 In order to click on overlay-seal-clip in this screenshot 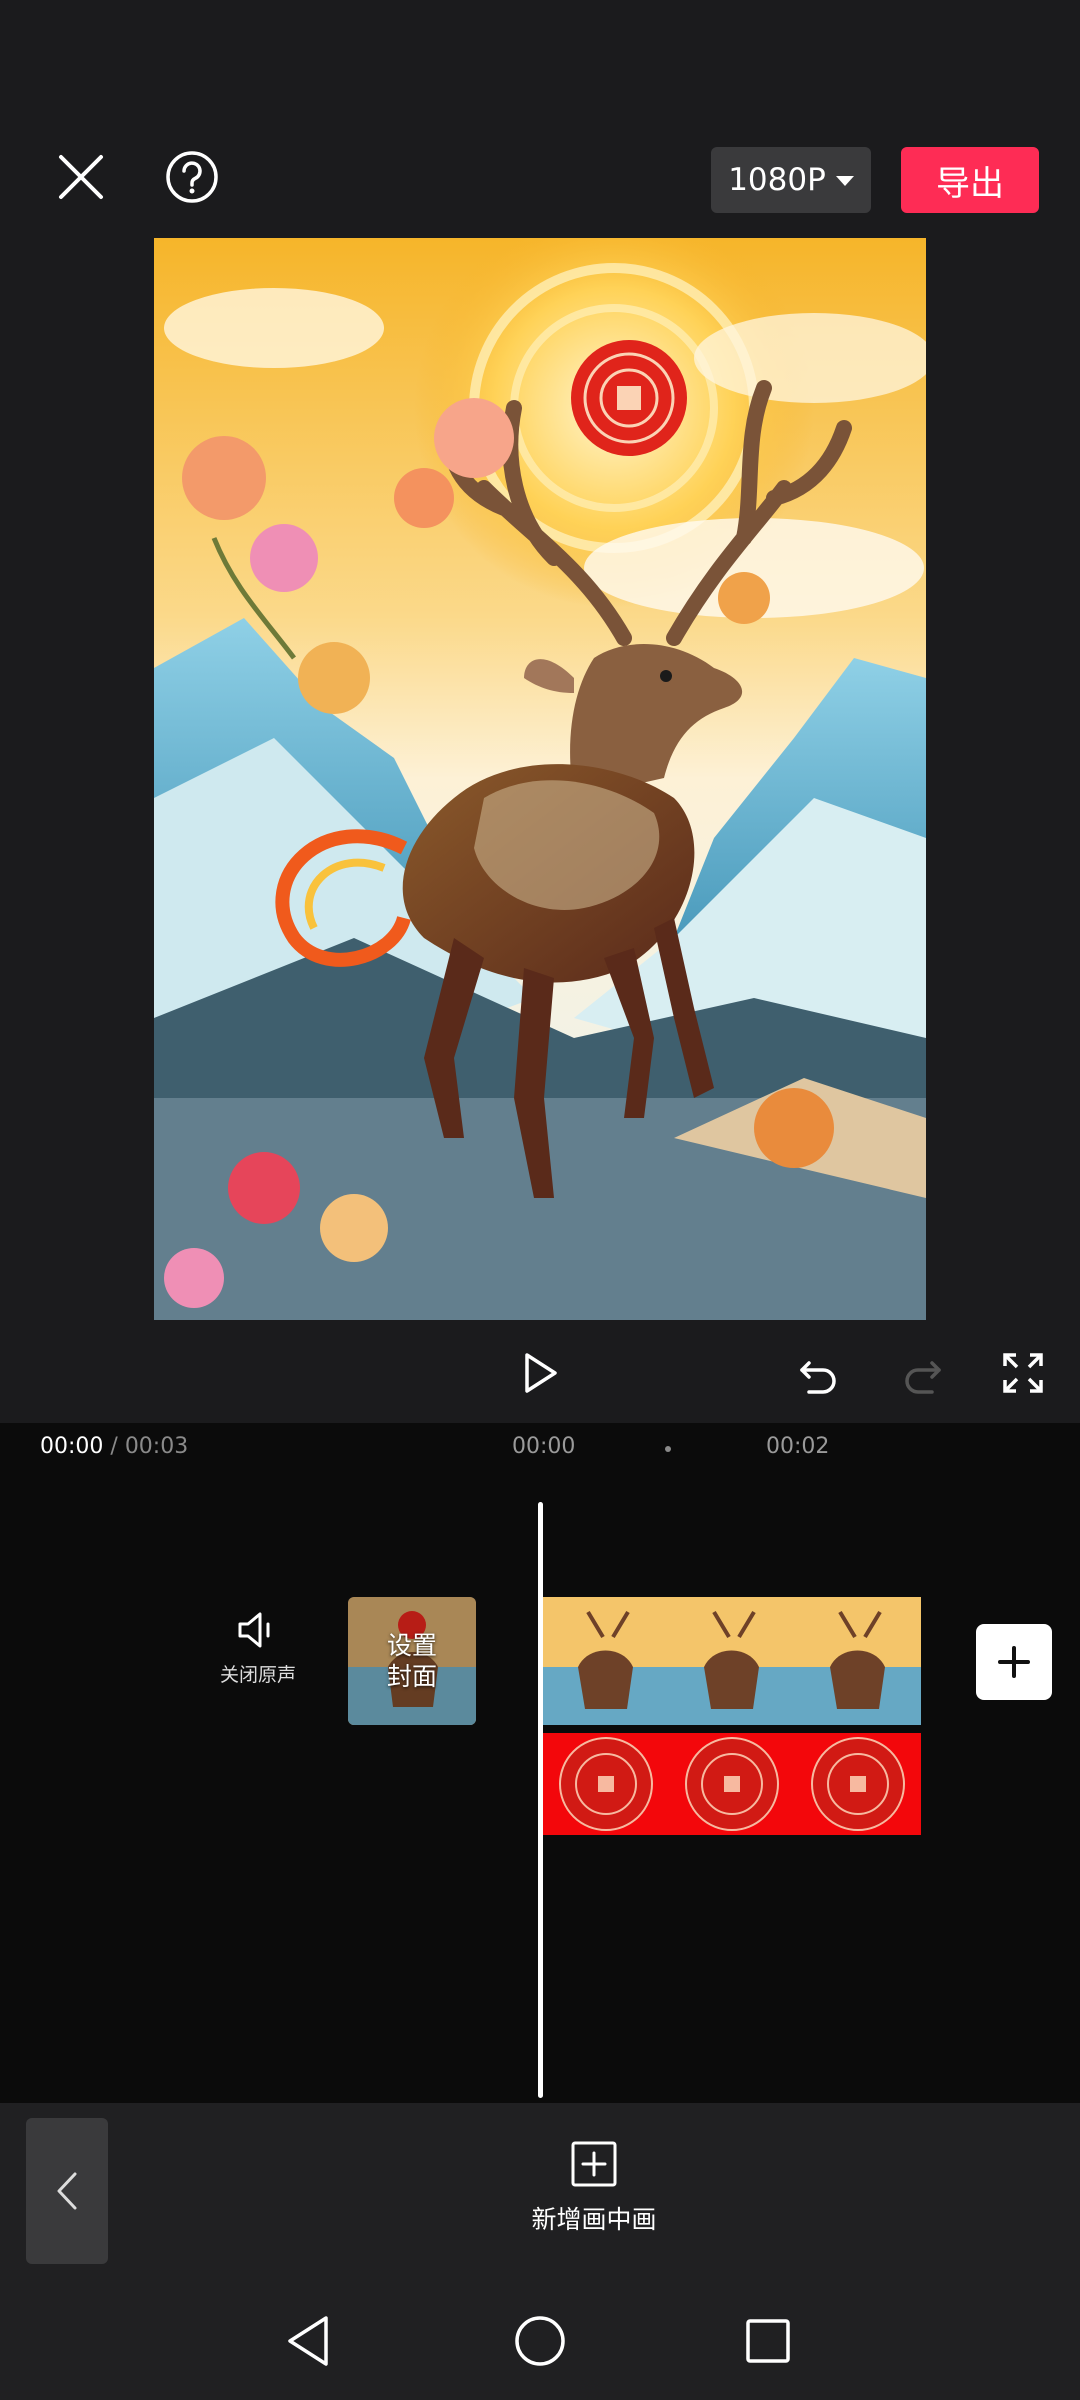, I will do `click(732, 1784)`.